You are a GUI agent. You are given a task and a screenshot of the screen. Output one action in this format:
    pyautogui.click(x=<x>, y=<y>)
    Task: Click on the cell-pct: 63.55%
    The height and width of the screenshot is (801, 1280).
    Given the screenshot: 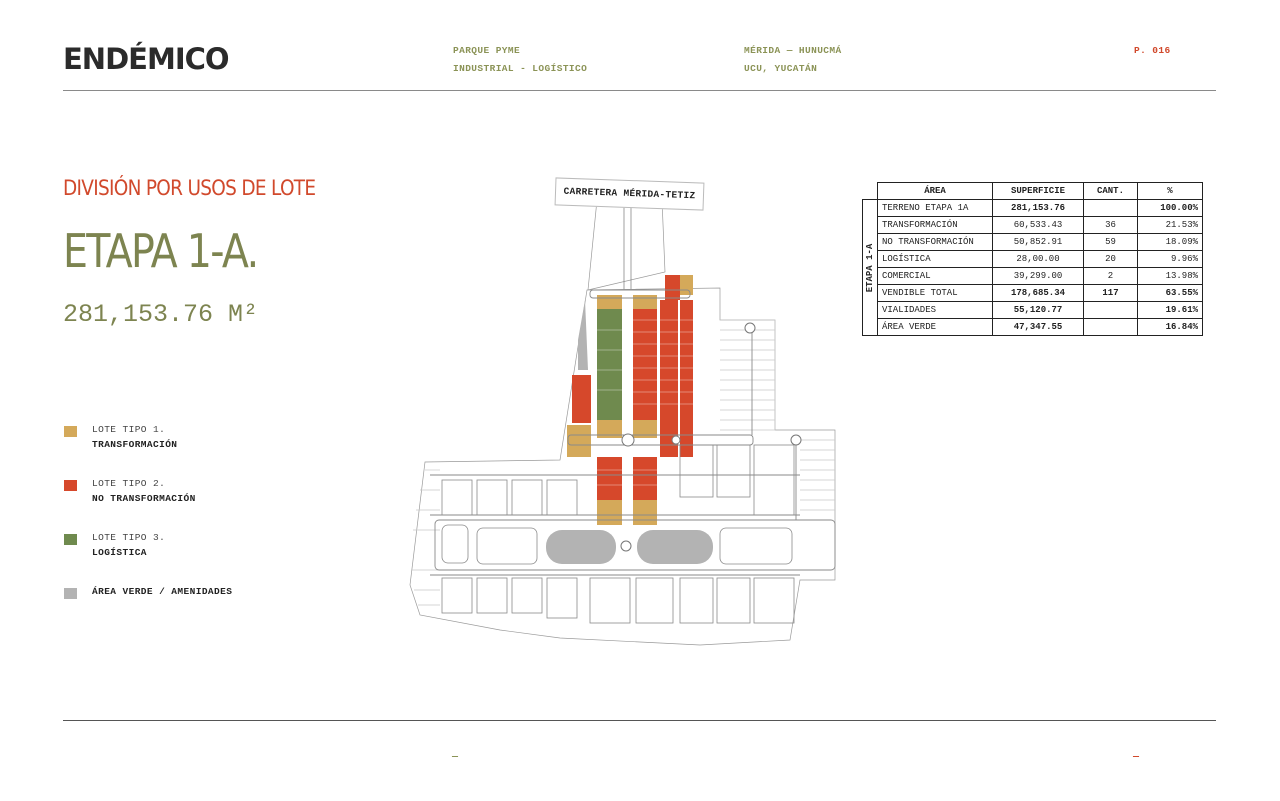 What is the action you would take?
    pyautogui.click(x=1170, y=293)
    